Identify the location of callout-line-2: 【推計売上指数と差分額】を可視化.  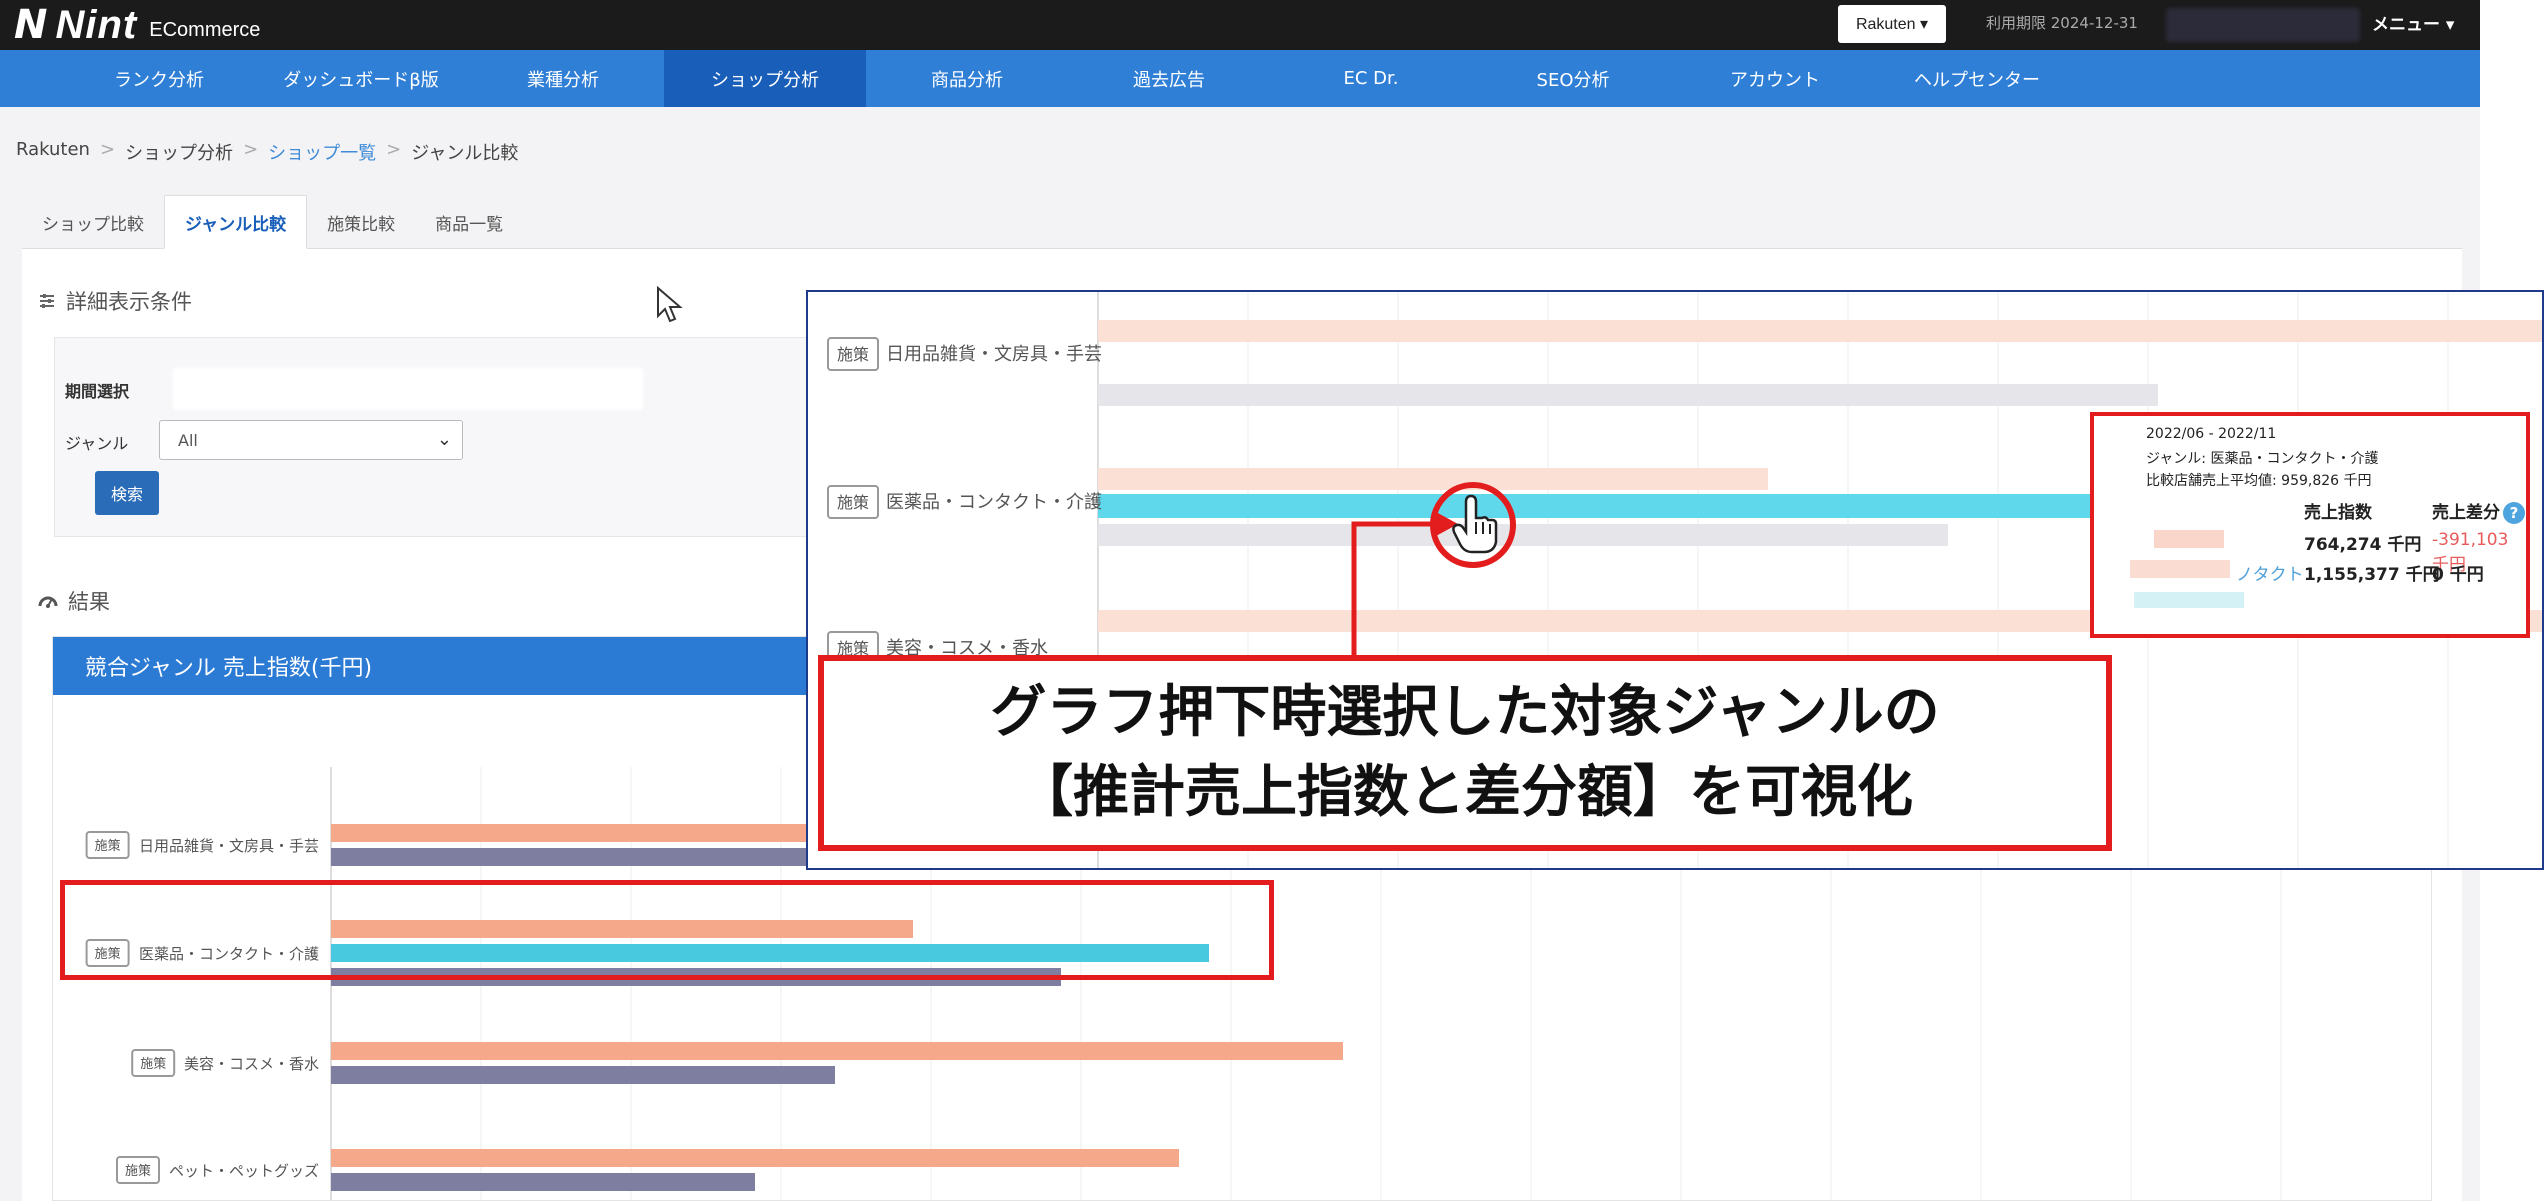
(1465, 792).